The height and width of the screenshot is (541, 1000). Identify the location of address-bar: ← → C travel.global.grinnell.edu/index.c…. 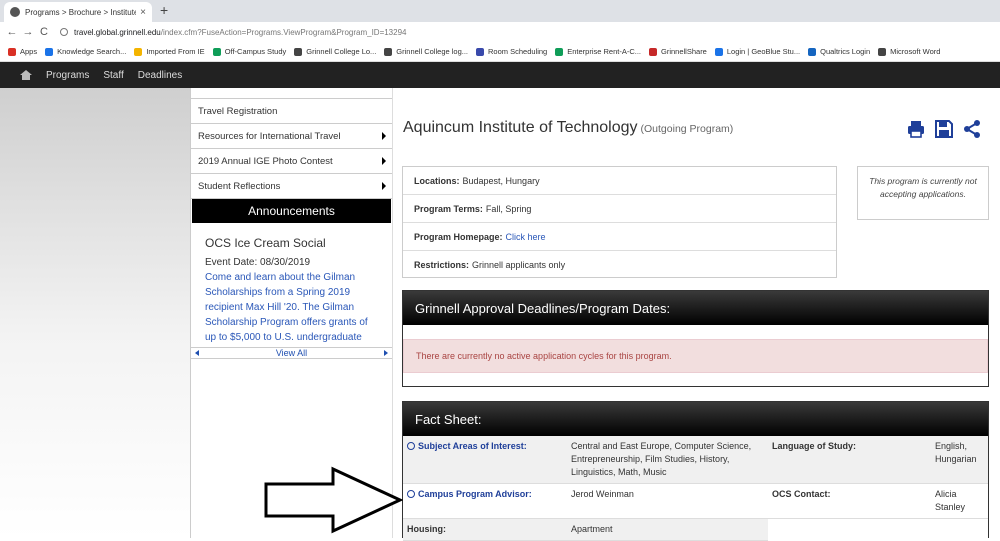
(500, 32).